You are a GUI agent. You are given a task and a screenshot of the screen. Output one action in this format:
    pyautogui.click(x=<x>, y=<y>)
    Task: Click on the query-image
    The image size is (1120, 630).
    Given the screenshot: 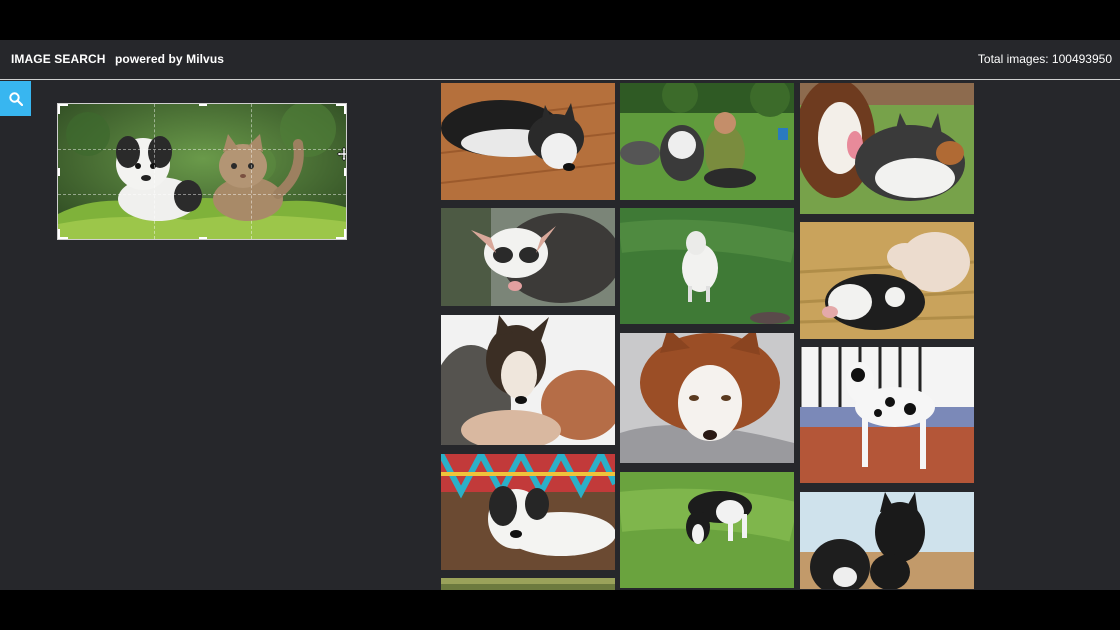 What is the action you would take?
    pyautogui.click(x=202, y=171)
    